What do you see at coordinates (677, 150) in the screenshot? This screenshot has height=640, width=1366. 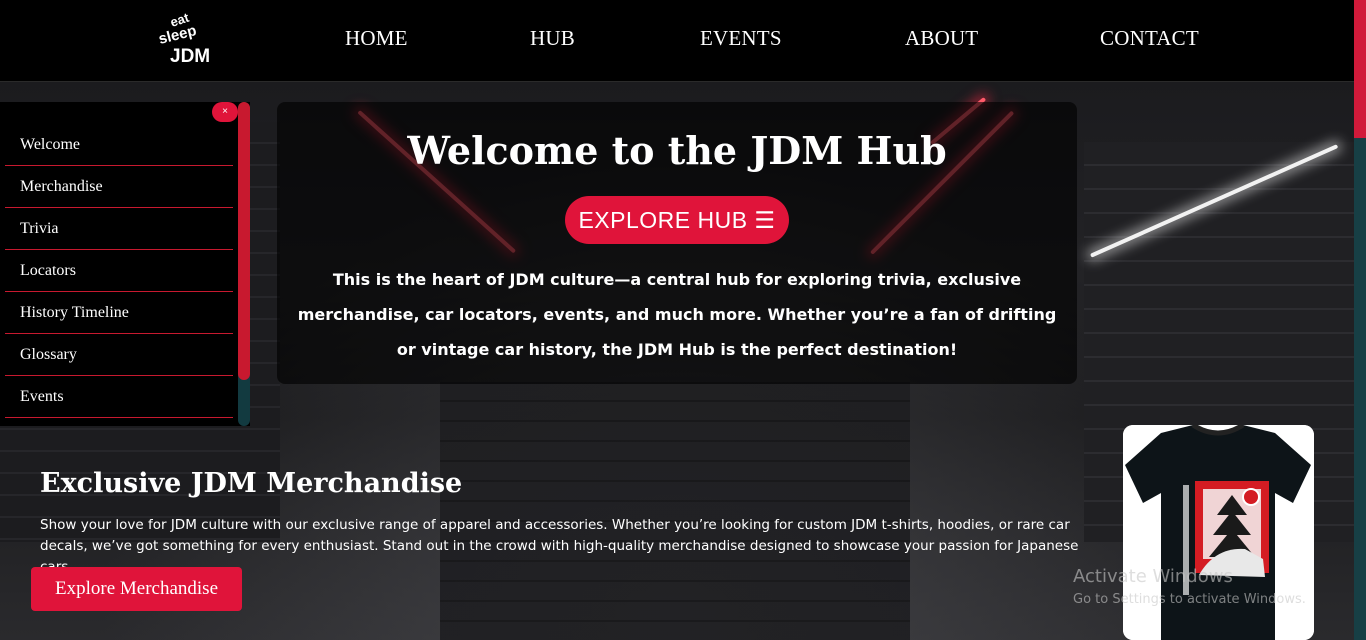 I see `hero-title: Welcome to the JDM Hub` at bounding box center [677, 150].